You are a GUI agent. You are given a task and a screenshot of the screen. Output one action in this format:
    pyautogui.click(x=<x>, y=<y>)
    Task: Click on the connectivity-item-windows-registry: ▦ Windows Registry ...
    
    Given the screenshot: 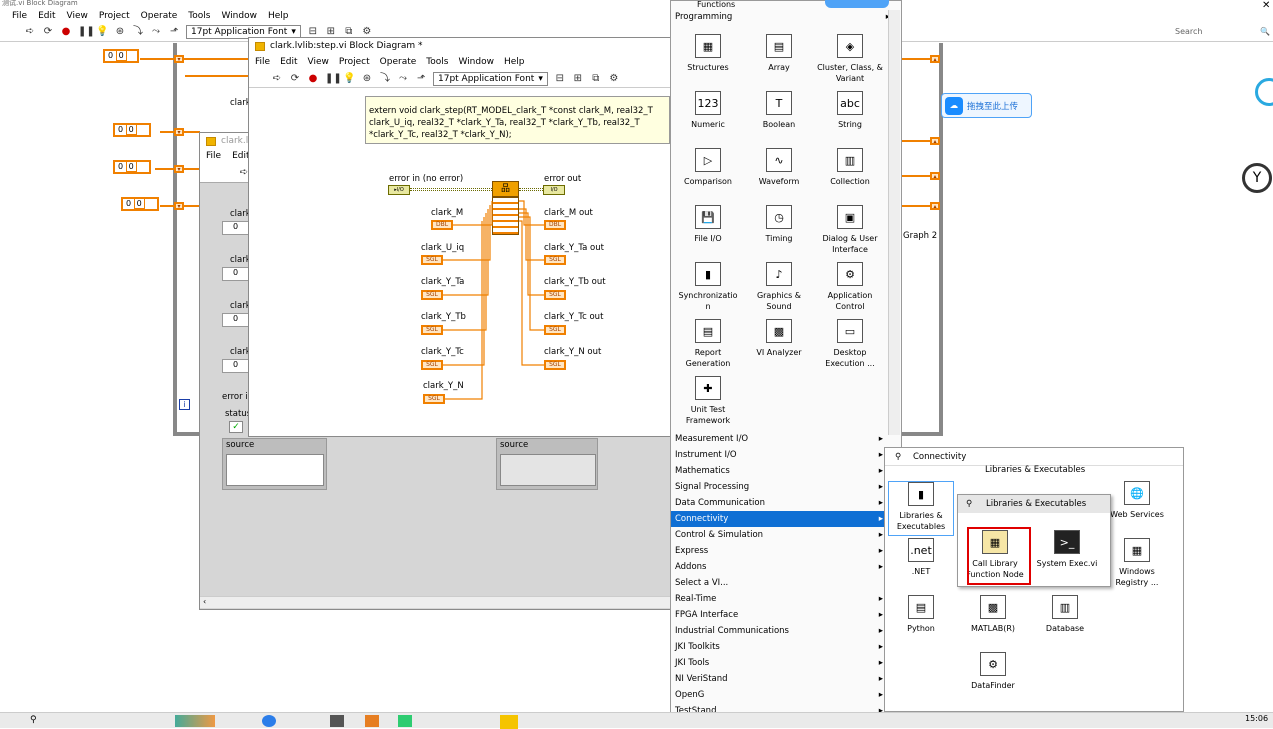 What is the action you would take?
    pyautogui.click(x=1137, y=563)
    